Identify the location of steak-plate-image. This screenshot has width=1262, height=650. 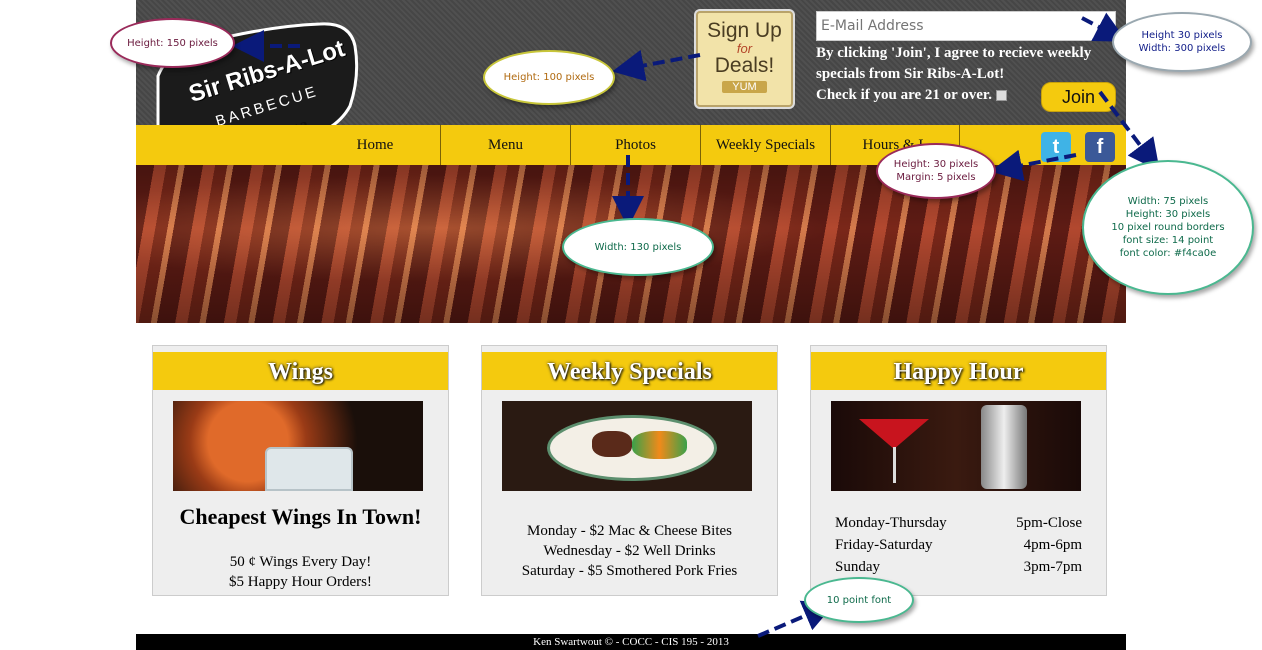
(627, 446).